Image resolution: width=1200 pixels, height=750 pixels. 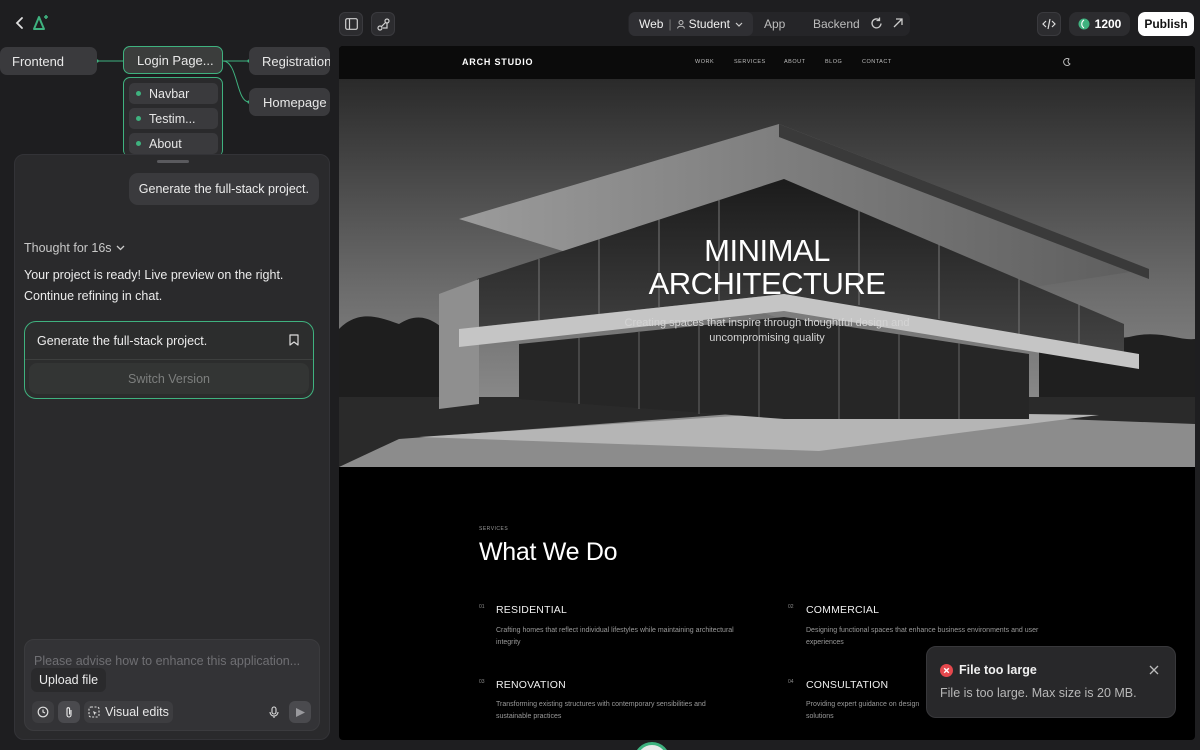 What do you see at coordinates (1049, 24) in the screenshot?
I see `code-toggle-icon` at bounding box center [1049, 24].